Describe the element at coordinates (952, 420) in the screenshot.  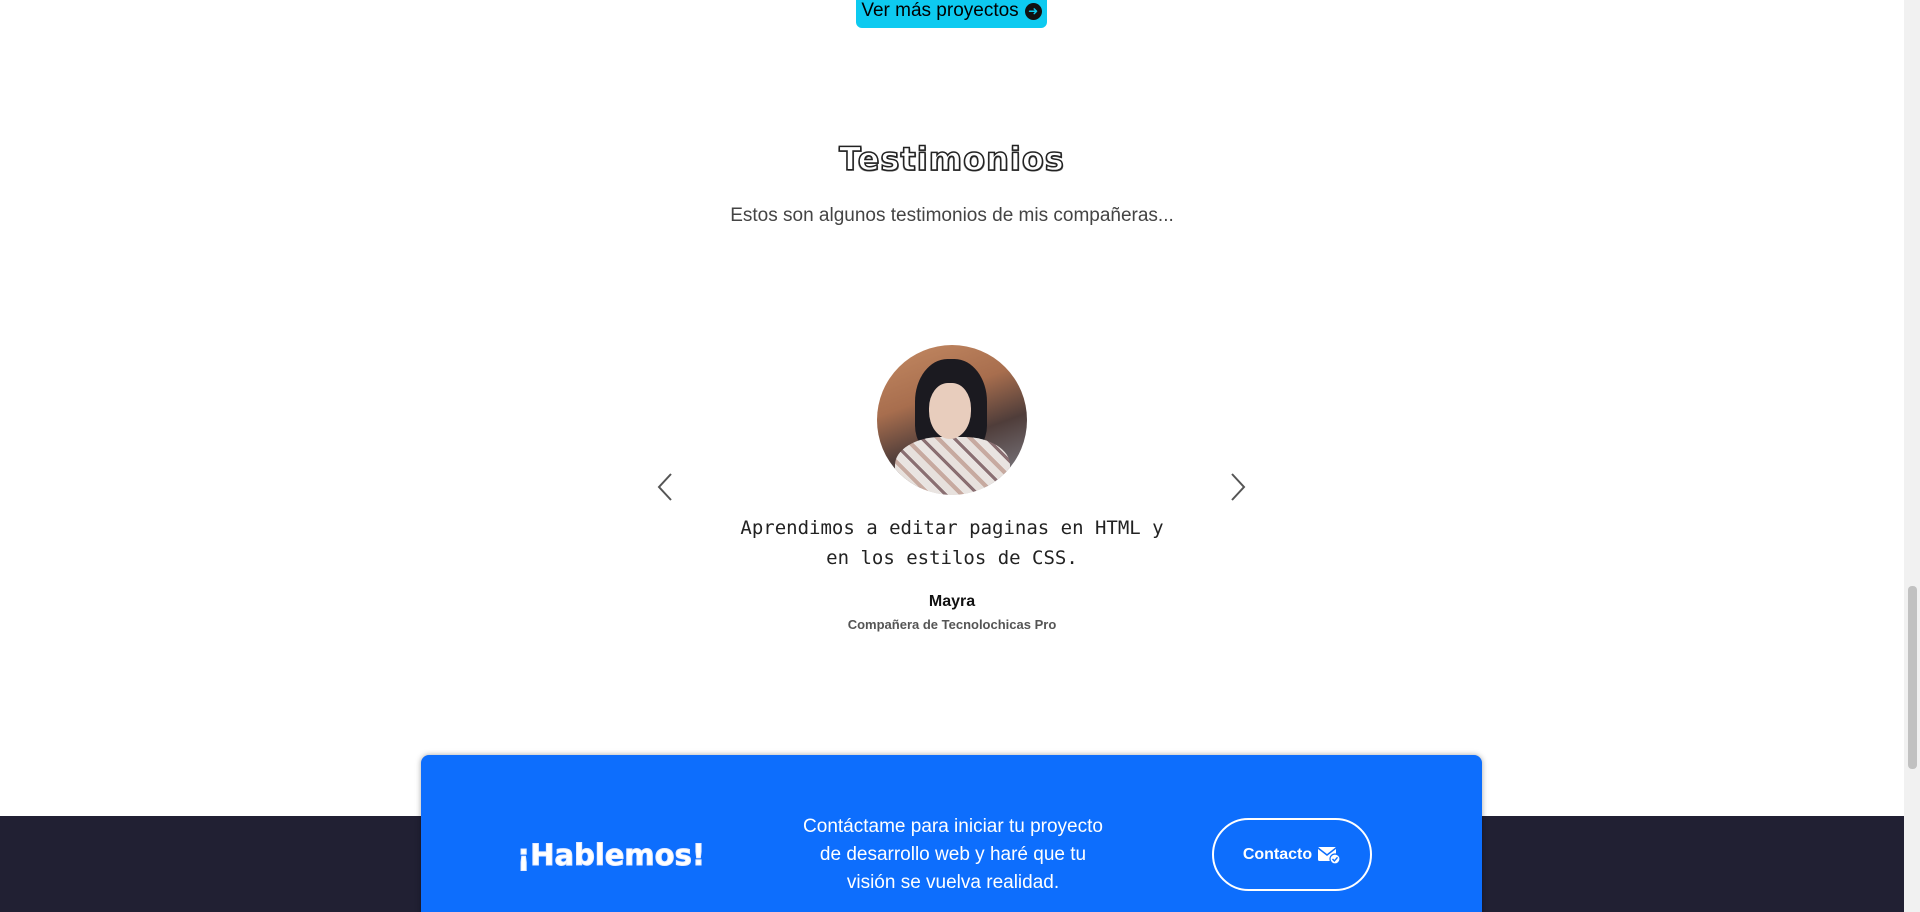
I see `testimonial-avatar` at that location.